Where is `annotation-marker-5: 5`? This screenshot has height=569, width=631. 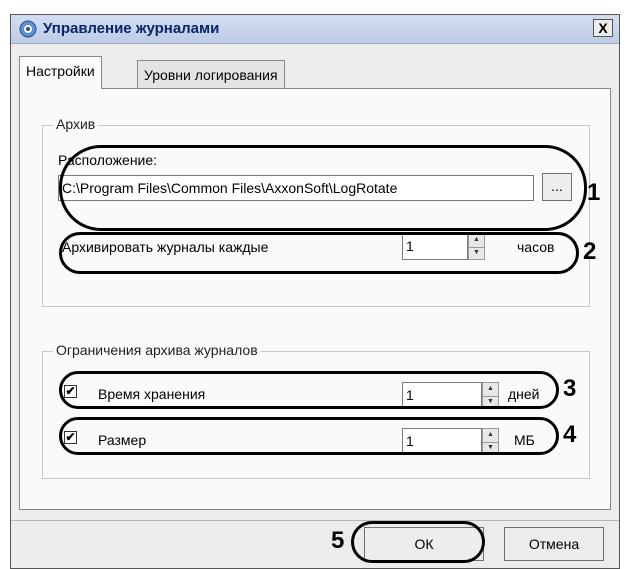
annotation-marker-5: 5 is located at coordinates (338, 540).